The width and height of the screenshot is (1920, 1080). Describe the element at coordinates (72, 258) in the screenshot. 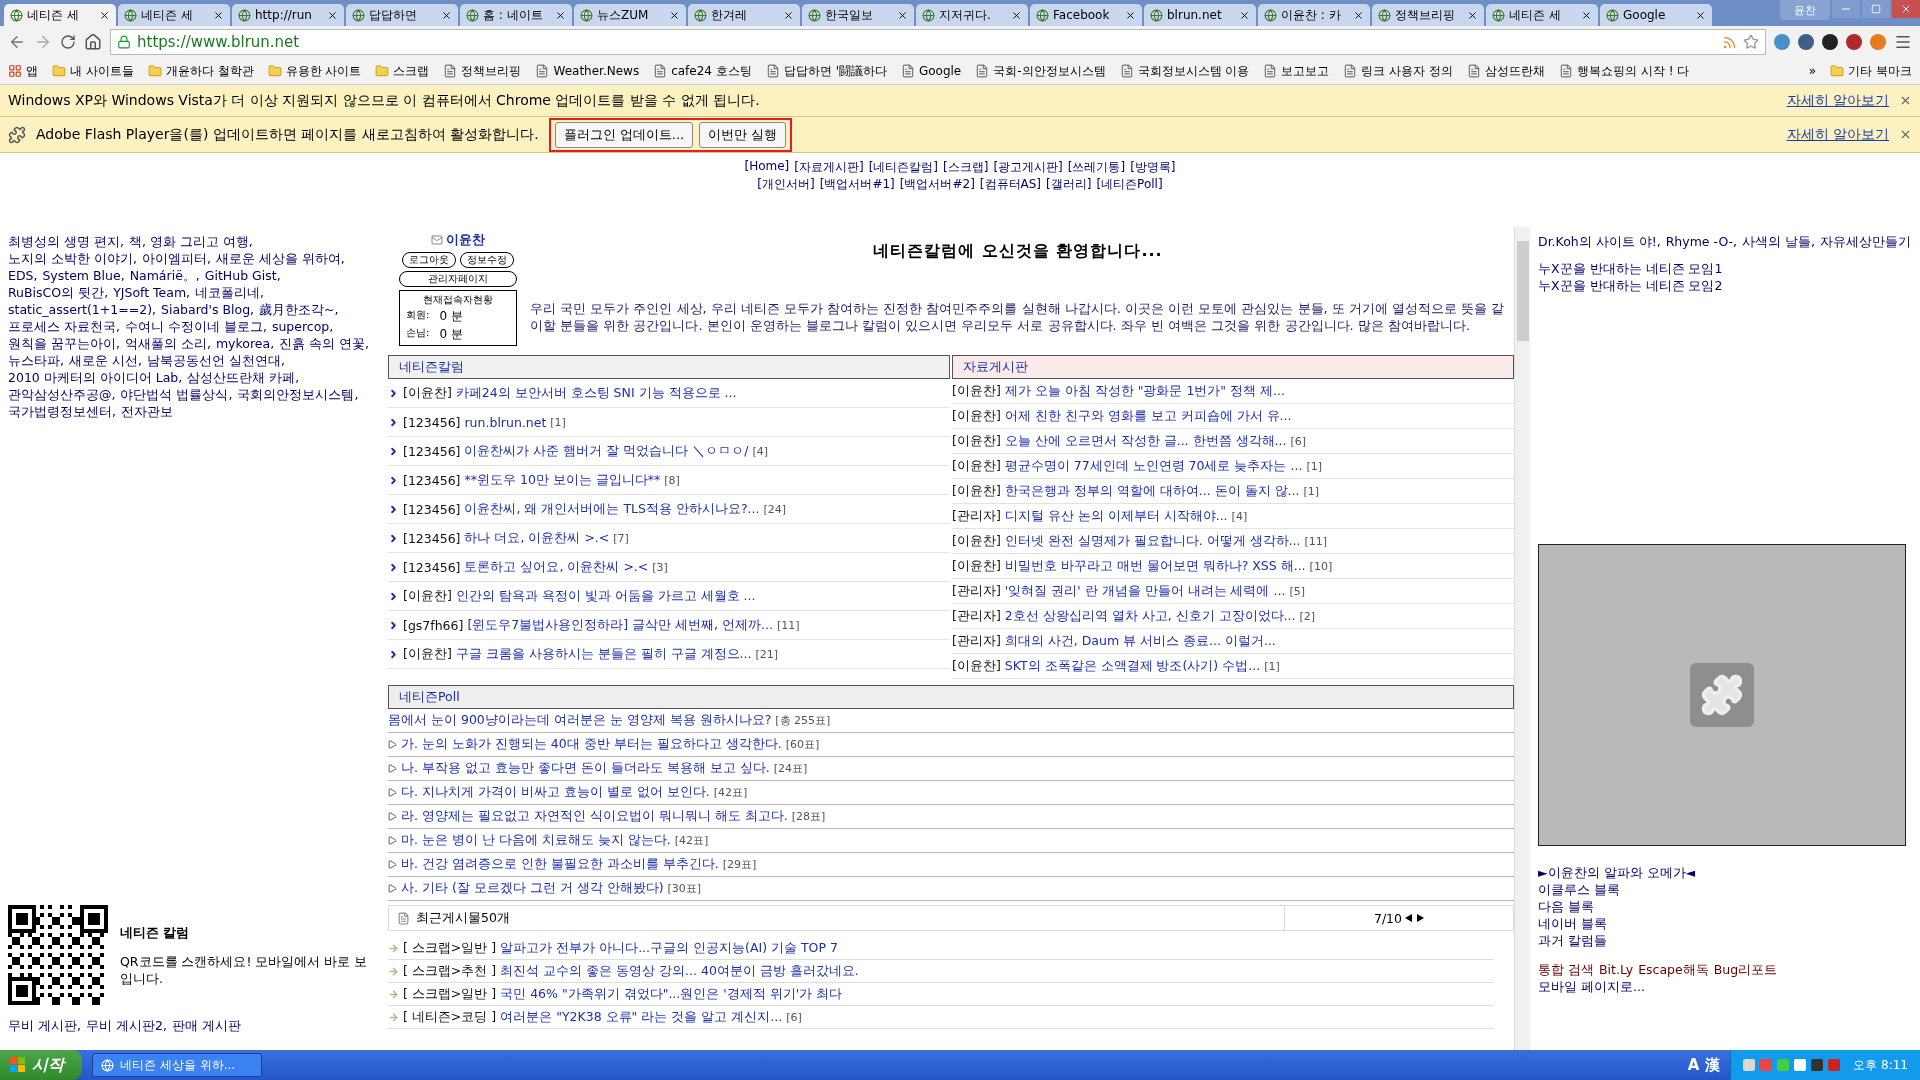

I see `site-link: 노지의 소박한 이야기,` at that location.